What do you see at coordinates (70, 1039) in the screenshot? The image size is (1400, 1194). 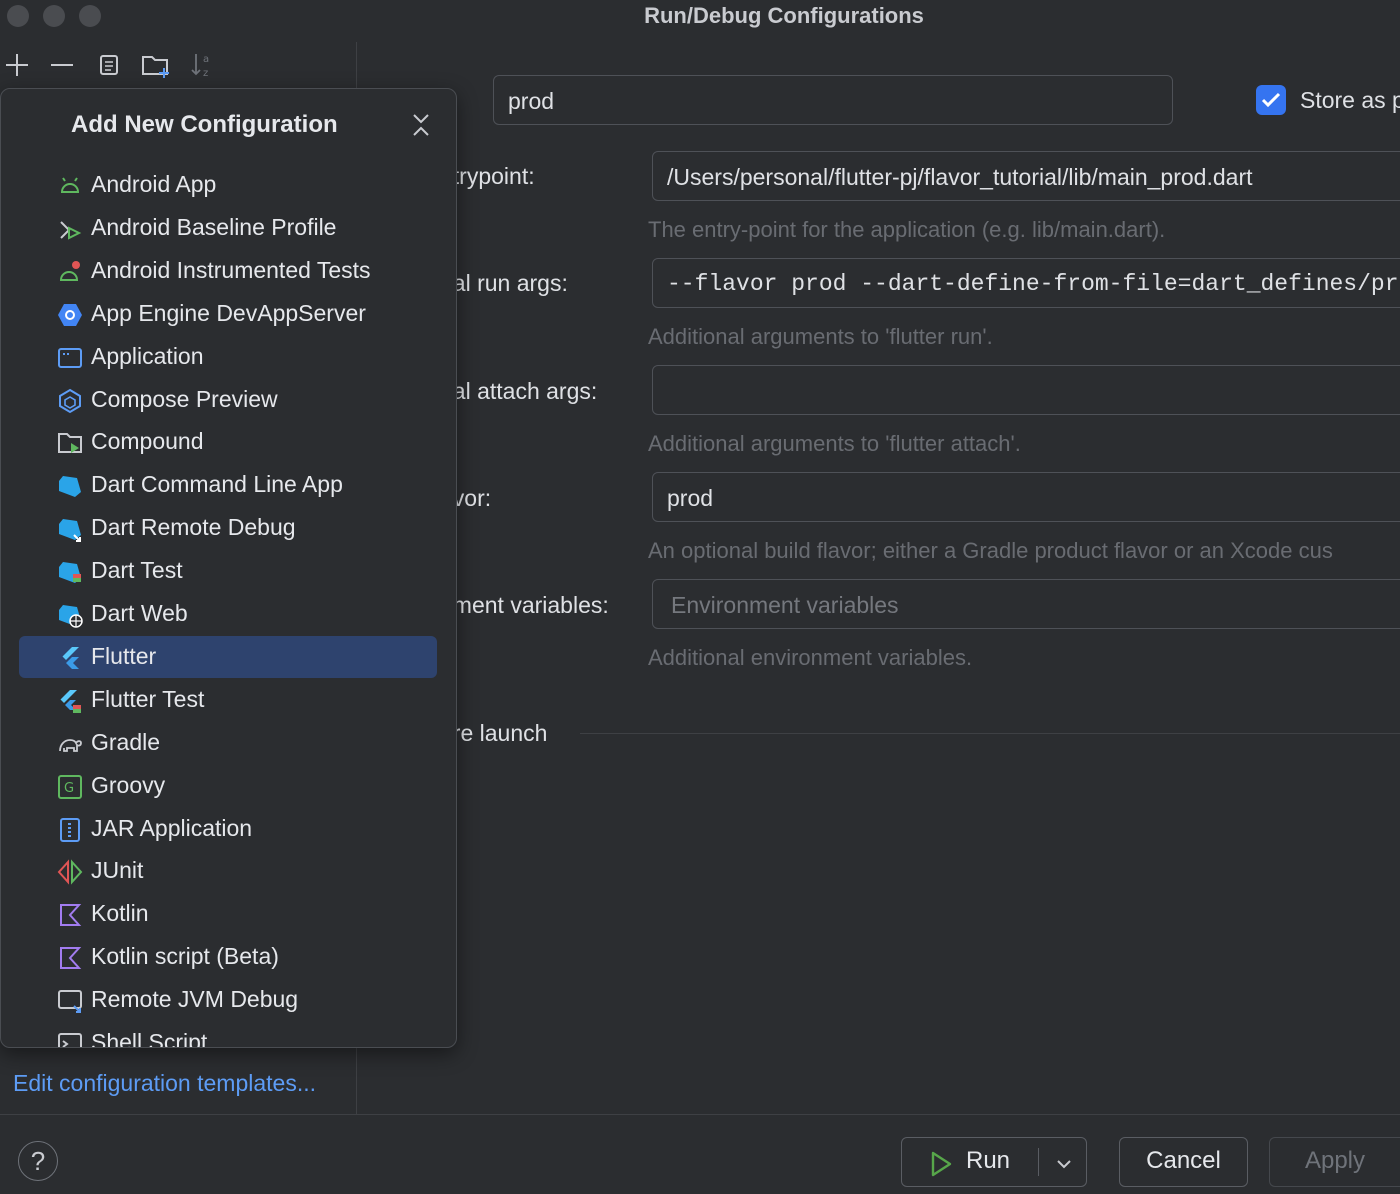 I see `shell-script-icon` at bounding box center [70, 1039].